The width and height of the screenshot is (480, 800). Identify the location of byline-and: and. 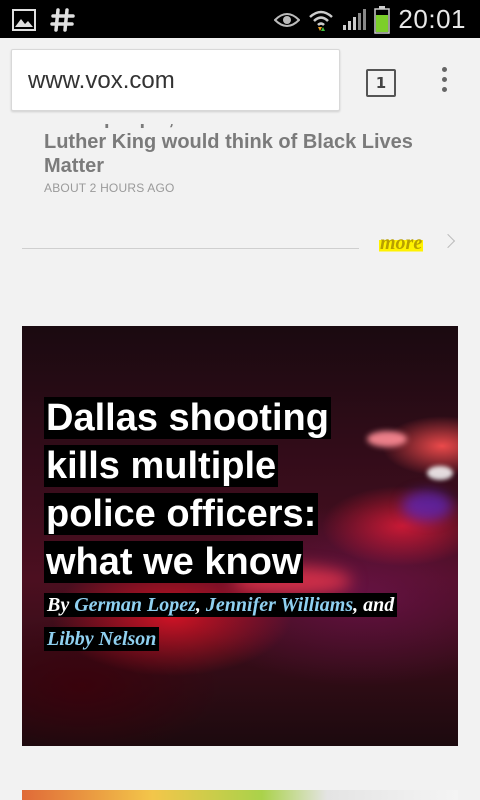
(379, 605).